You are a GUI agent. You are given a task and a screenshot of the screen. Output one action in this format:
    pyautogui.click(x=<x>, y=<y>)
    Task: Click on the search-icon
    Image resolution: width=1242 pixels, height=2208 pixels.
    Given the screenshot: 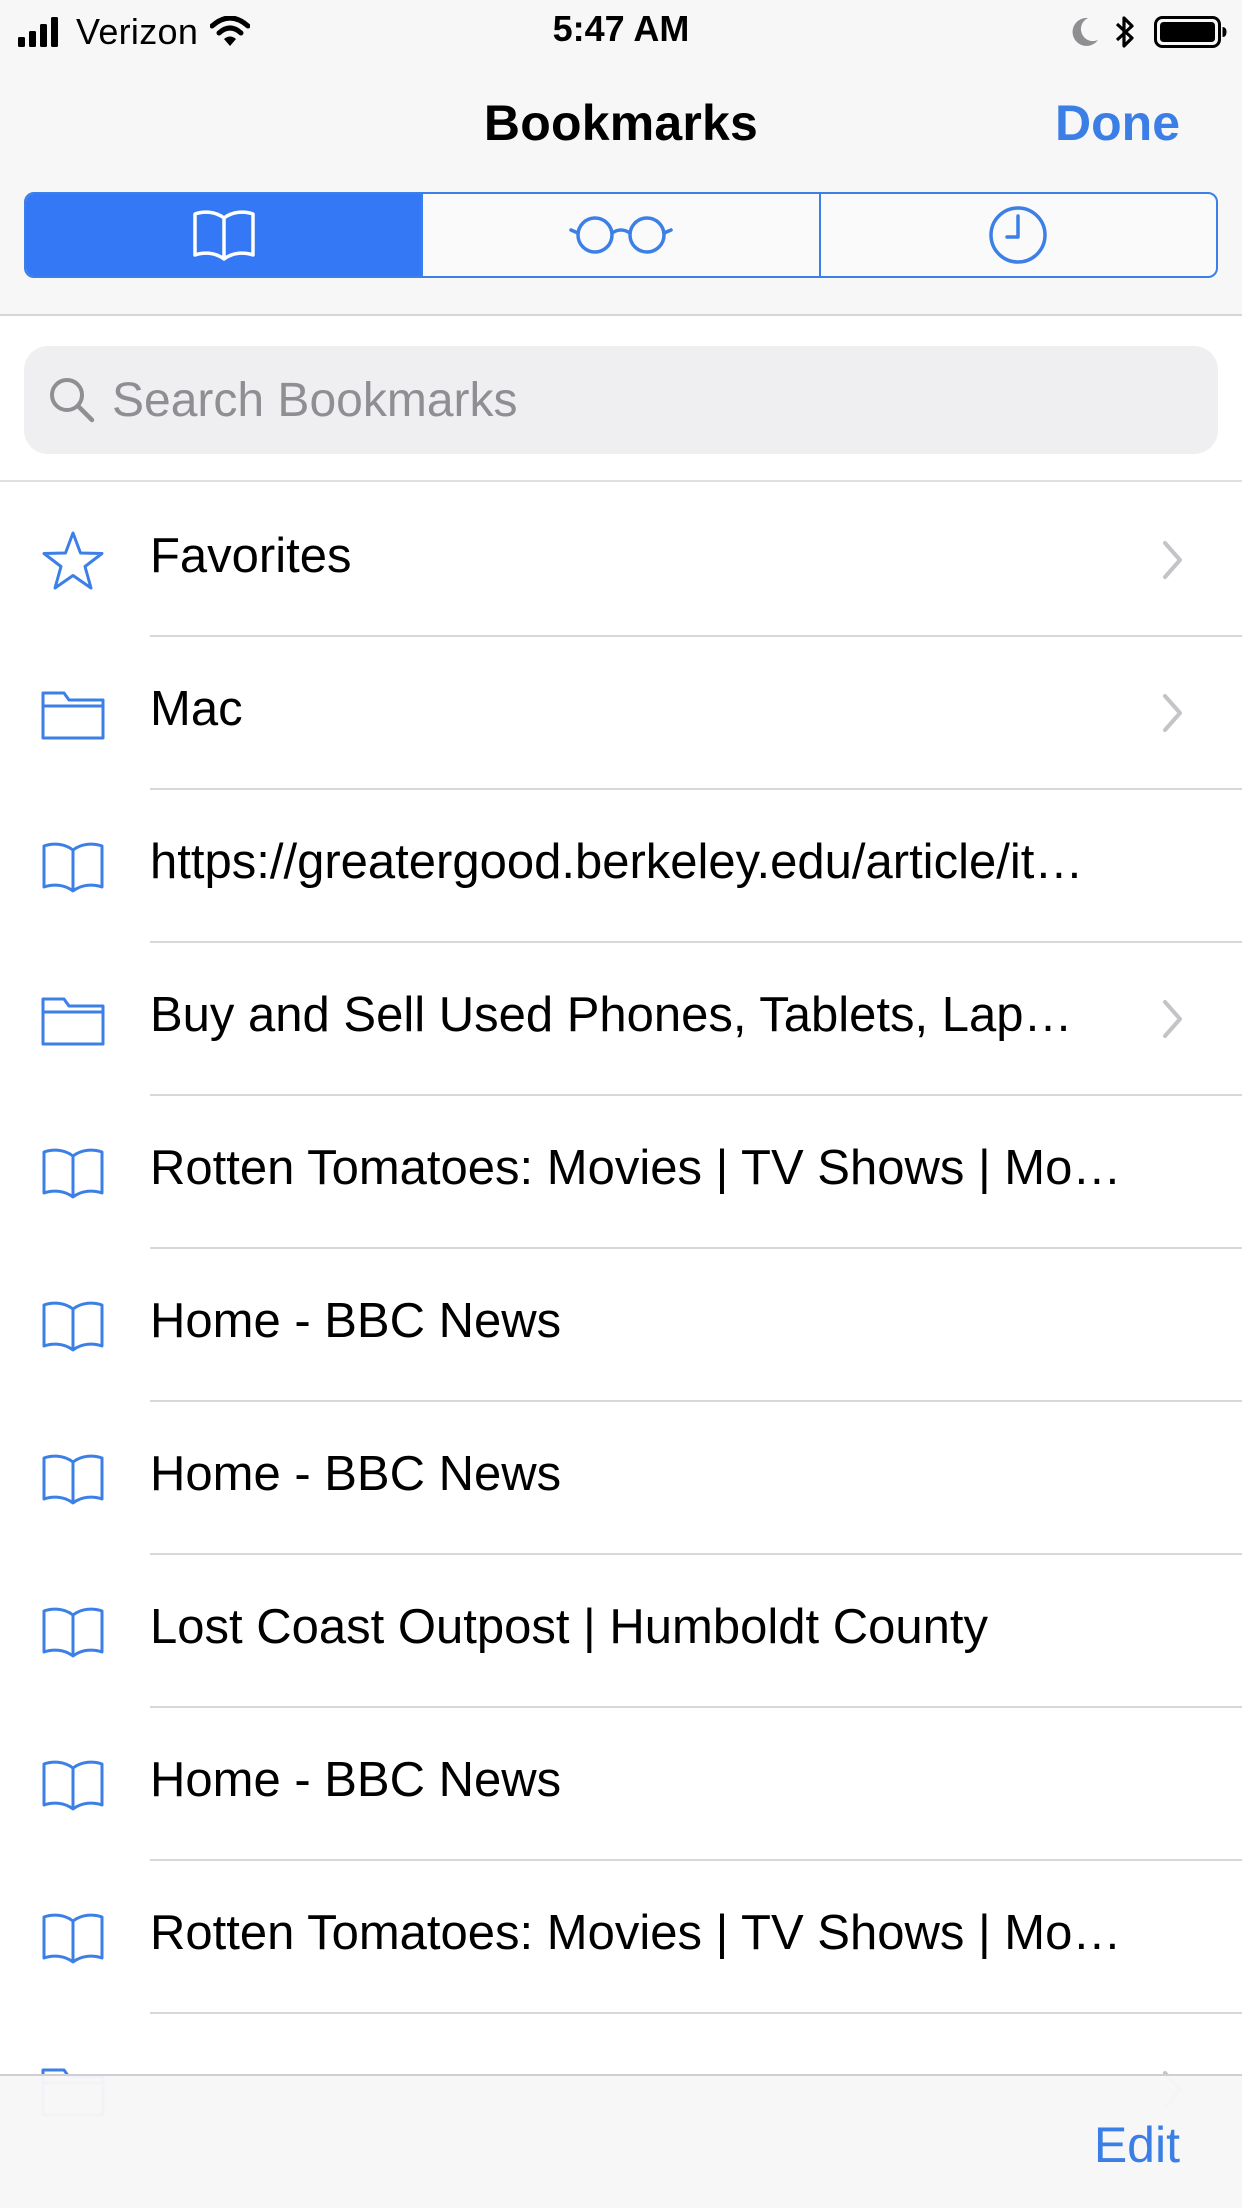 What is the action you would take?
    pyautogui.click(x=72, y=400)
    